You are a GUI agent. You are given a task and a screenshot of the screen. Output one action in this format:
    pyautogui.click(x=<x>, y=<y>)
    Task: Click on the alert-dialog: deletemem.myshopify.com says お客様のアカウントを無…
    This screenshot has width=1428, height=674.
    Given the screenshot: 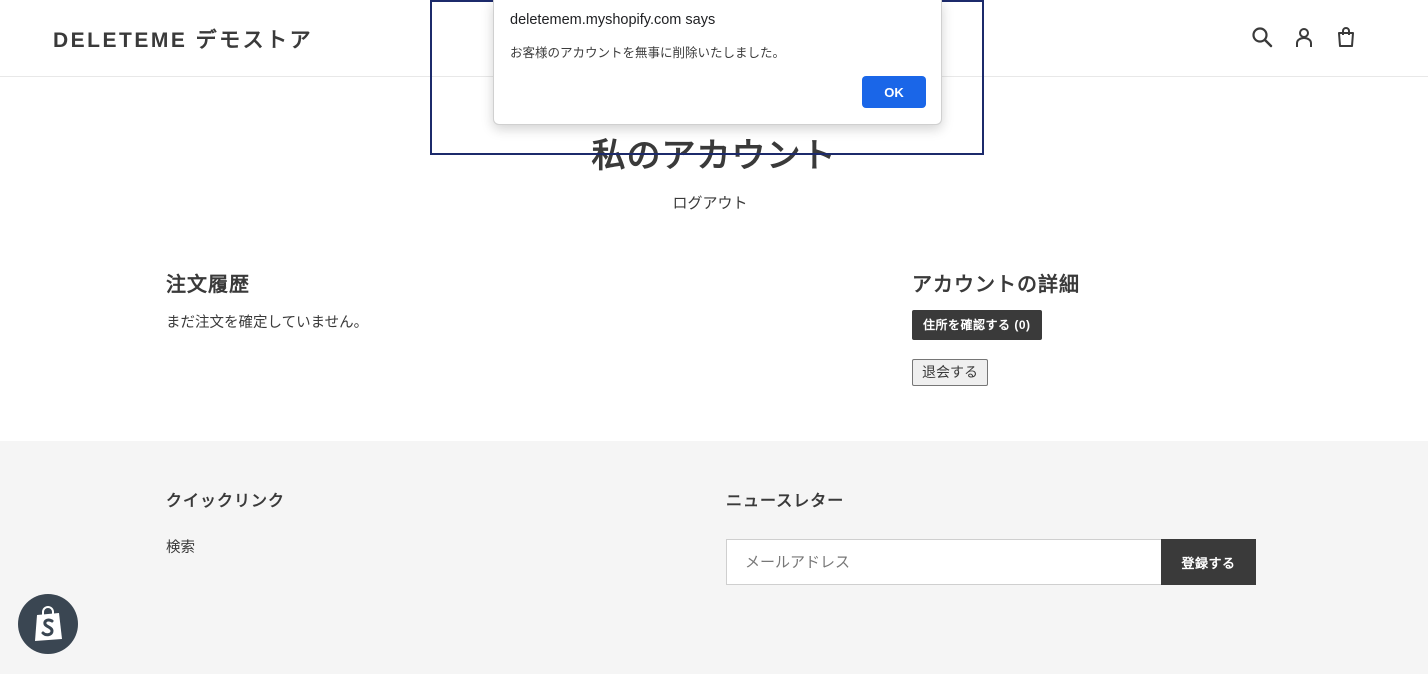 What is the action you would take?
    pyautogui.click(x=717, y=62)
    